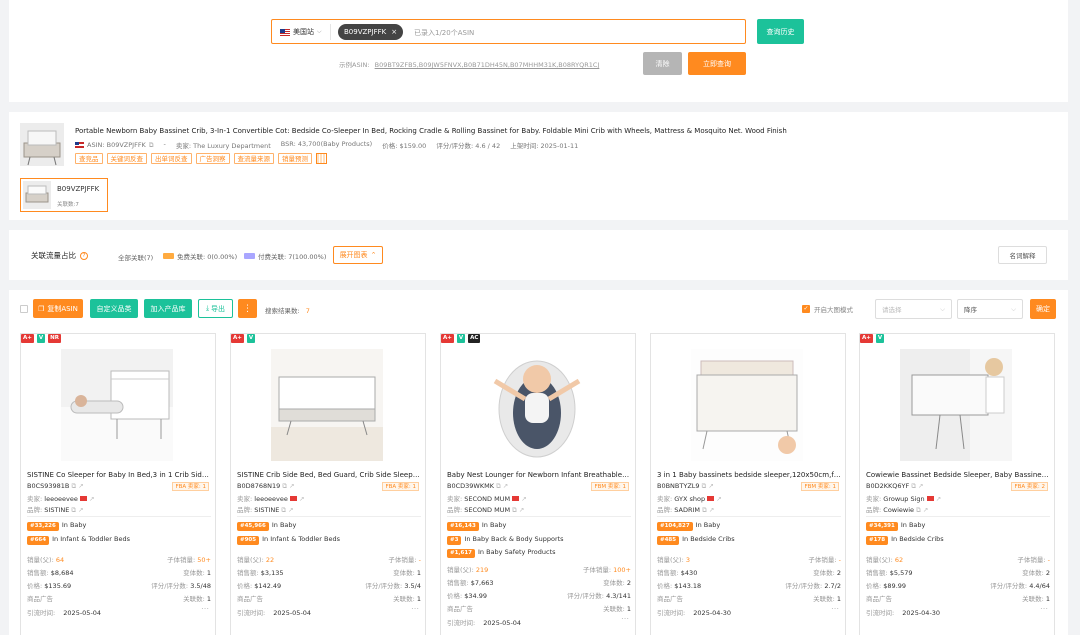 Image resolution: width=1080 pixels, height=635 pixels. What do you see at coordinates (487, 499) in the screenshot?
I see `card-seller: SECOND MUM` at bounding box center [487, 499].